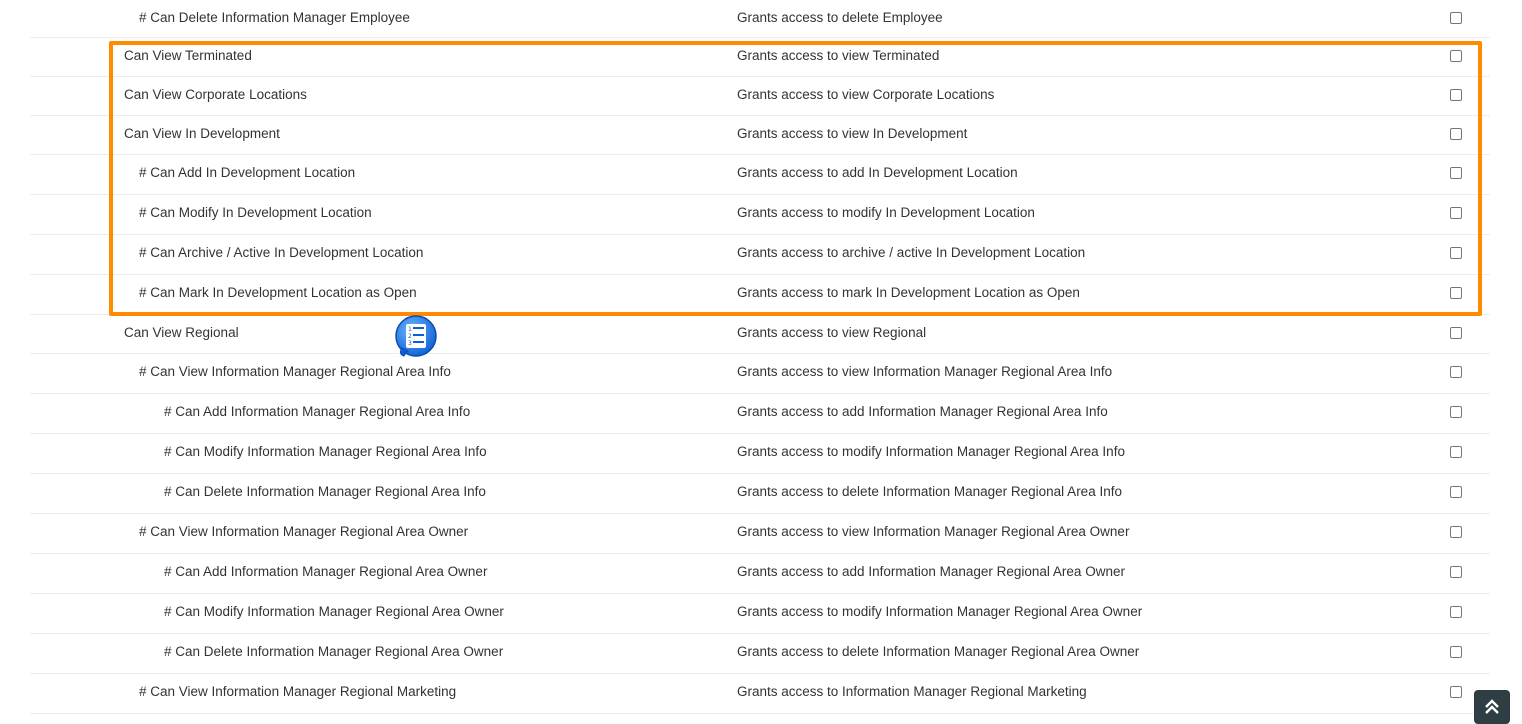 The height and width of the screenshot is (724, 1522). I want to click on permission-name: Can View Corporate Locations, so click(215, 94).